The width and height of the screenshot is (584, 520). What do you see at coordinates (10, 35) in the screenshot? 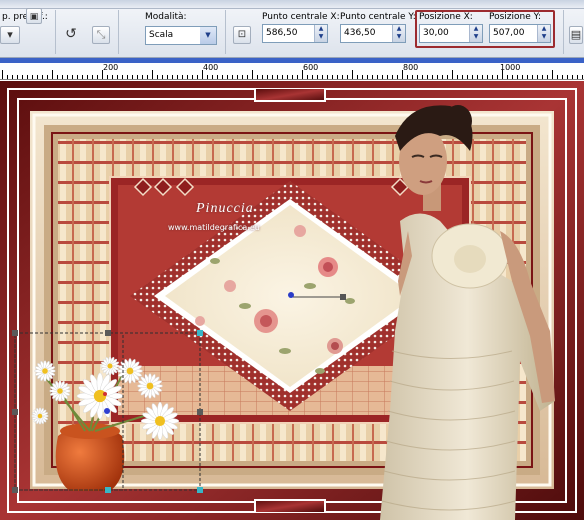
I see `preset-dropdown: ▾` at bounding box center [10, 35].